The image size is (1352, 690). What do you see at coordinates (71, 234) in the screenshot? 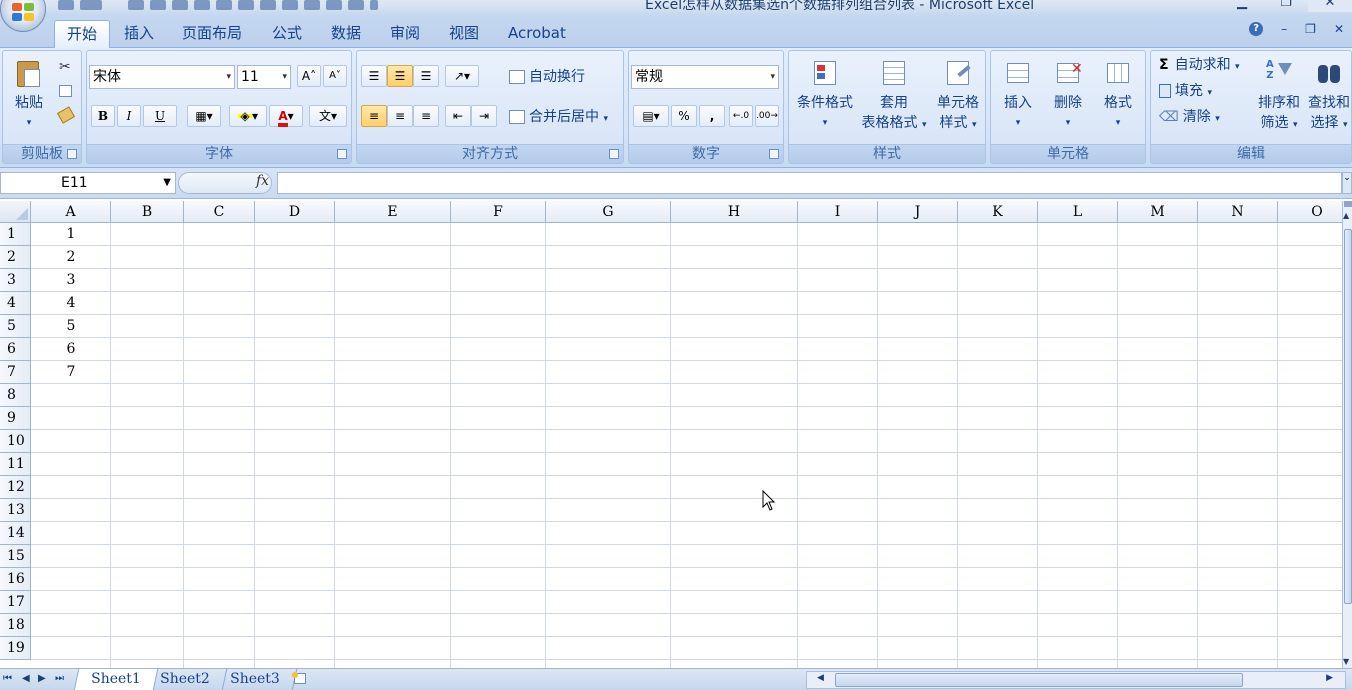
I see `cell-A1: 1` at bounding box center [71, 234].